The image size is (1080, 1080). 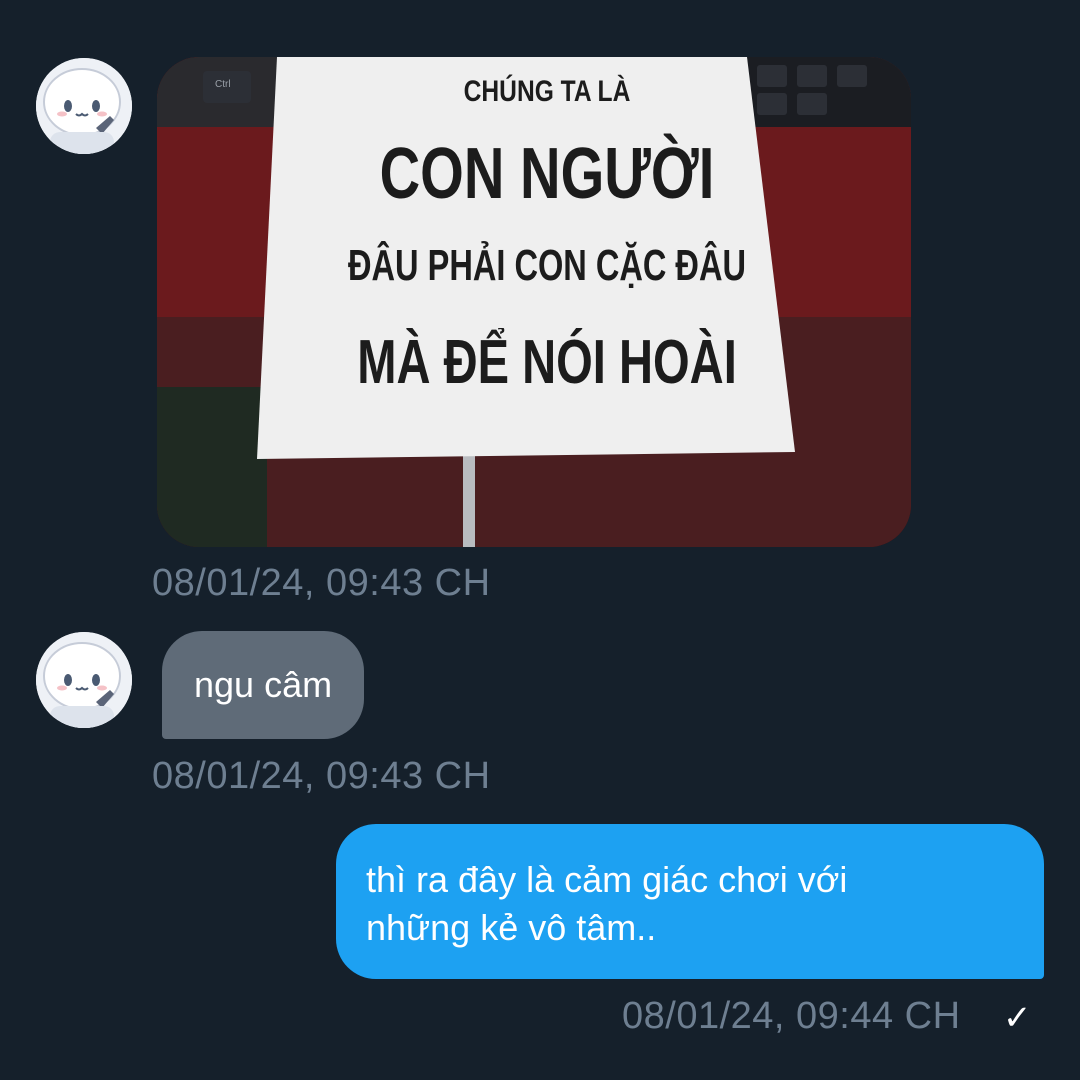 I want to click on message-text: ngu câm, so click(x=263, y=684).